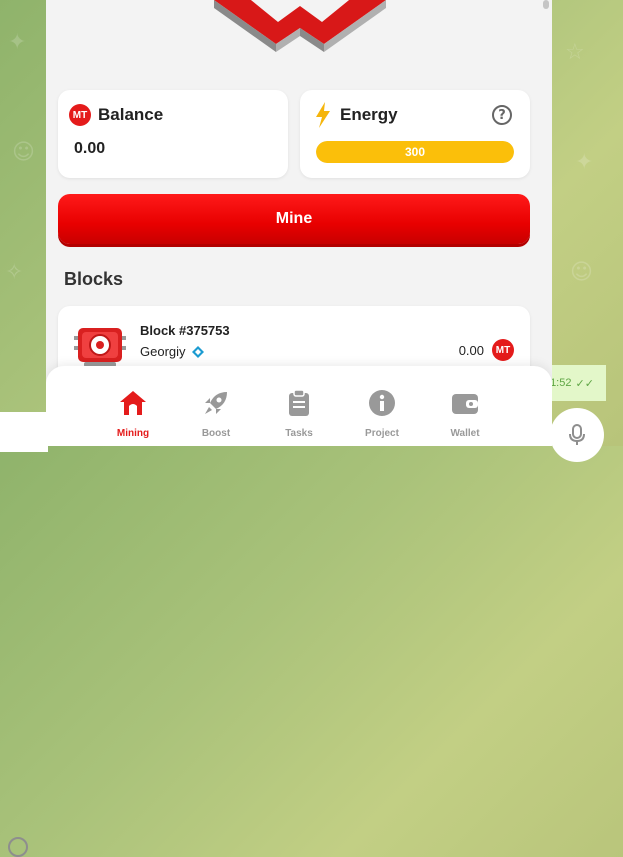 This screenshot has height=857, width=623. Describe the element at coordinates (465, 433) in the screenshot. I see `nav-label: Wallet` at that location.